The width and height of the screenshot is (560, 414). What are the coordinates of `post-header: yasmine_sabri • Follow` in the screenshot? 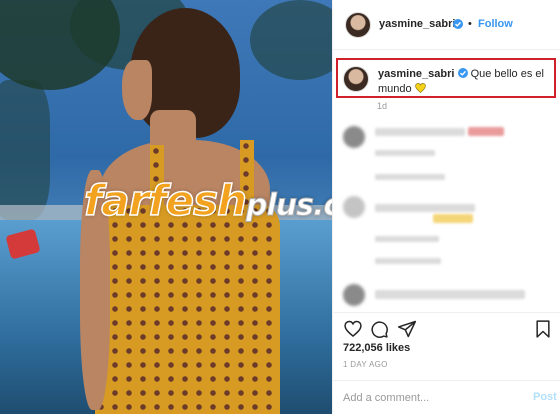 It's located at (446, 25).